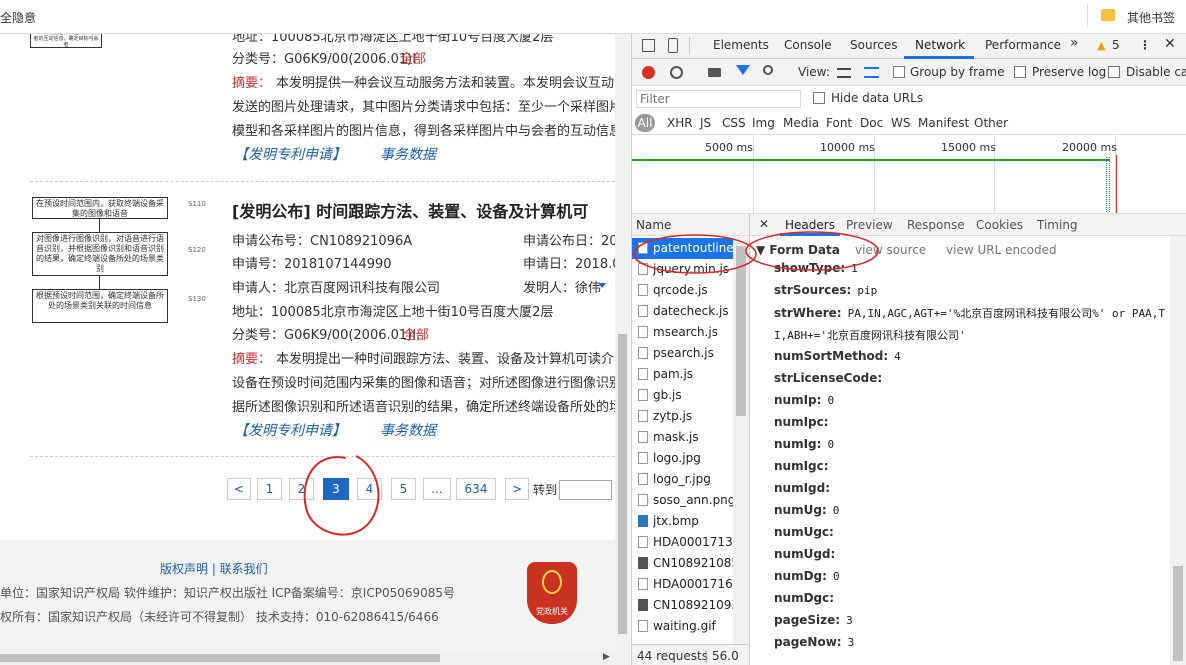  Describe the element at coordinates (517, 489) in the screenshot. I see `next-page-button: >` at that location.